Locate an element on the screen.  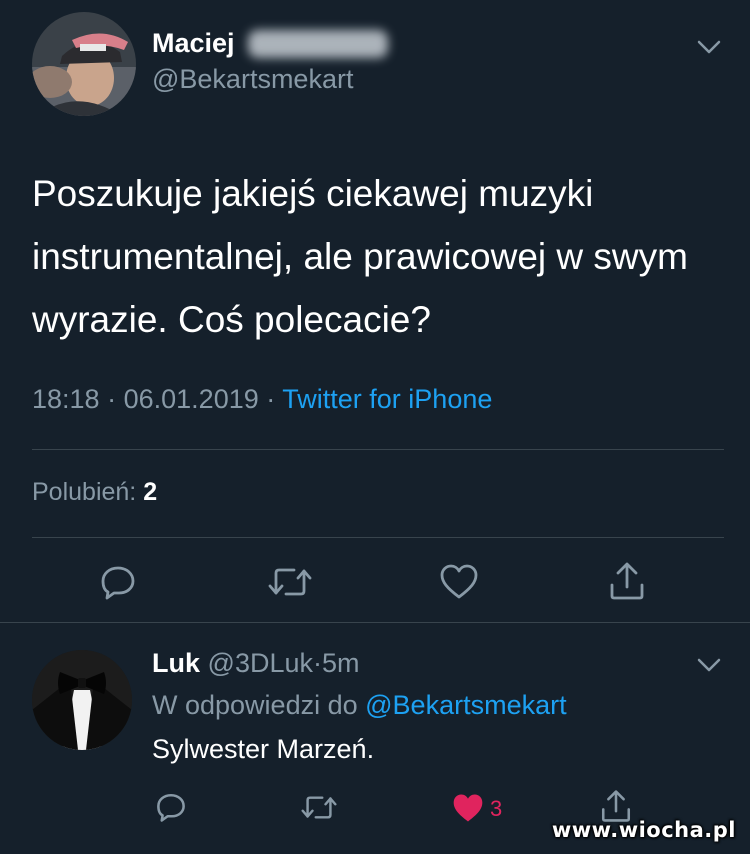
reply-retweet-button is located at coordinates (319, 807).